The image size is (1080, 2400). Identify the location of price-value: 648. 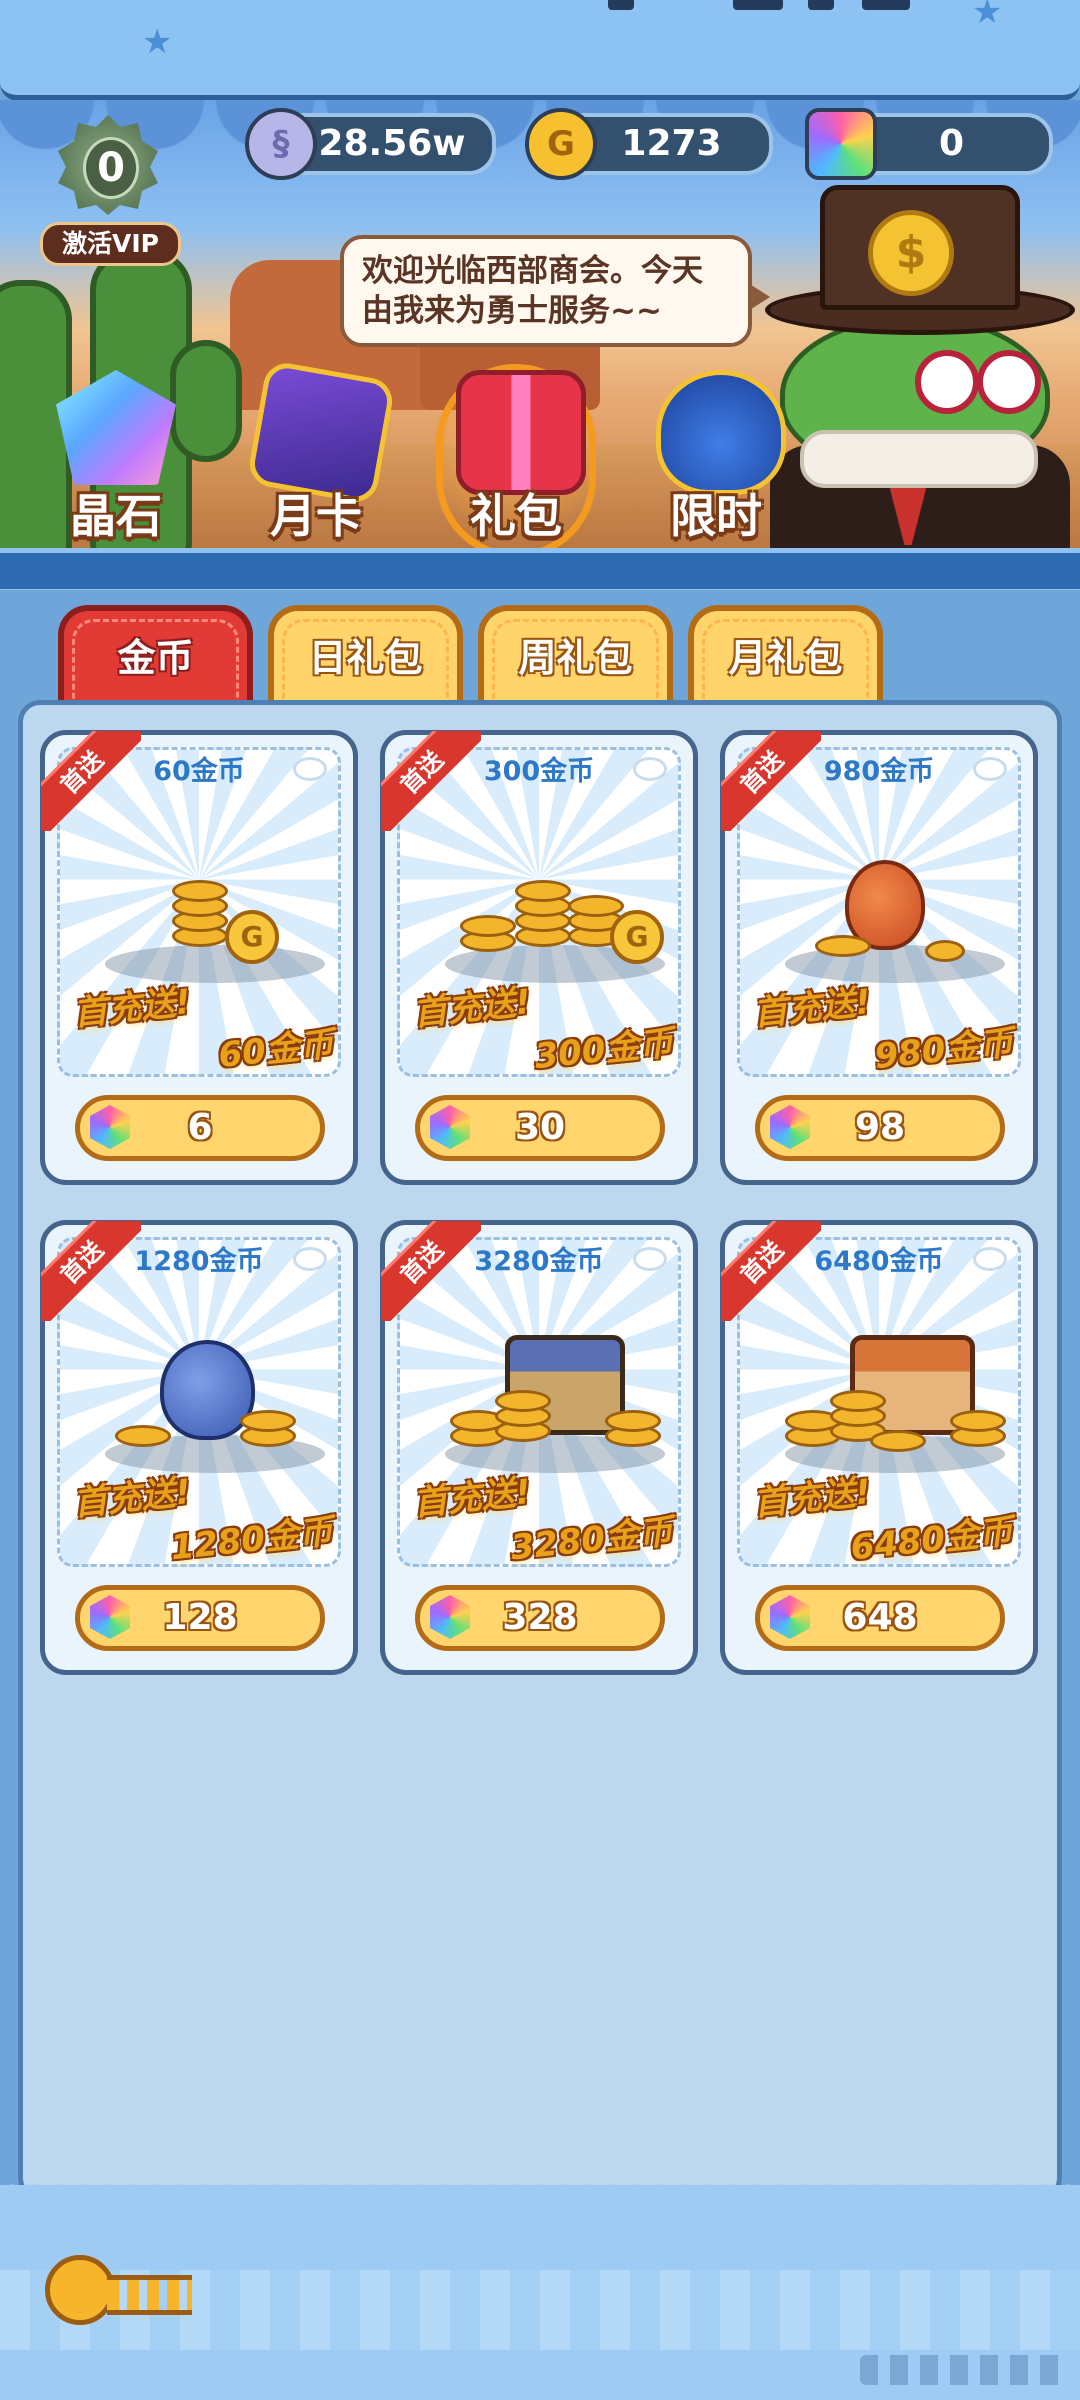
(880, 1617).